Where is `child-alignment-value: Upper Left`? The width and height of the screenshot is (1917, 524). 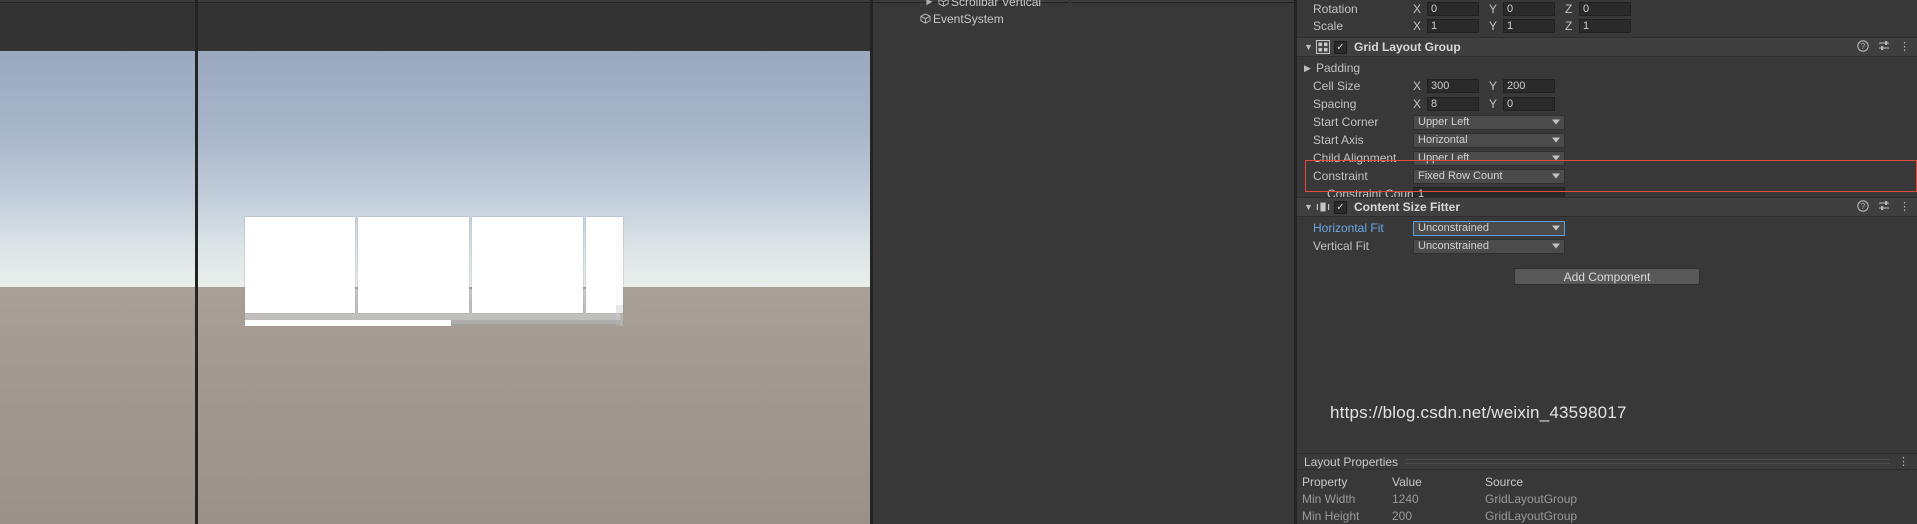
child-alignment-value: Upper Left is located at coordinates (1444, 158).